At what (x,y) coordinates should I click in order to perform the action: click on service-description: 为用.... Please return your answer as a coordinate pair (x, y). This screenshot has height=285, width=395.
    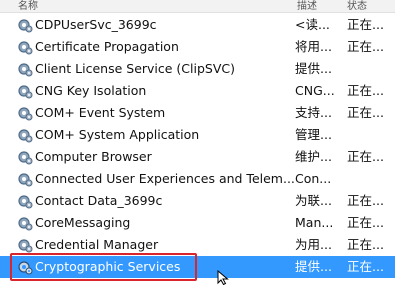
    Looking at the image, I should click on (313, 244).